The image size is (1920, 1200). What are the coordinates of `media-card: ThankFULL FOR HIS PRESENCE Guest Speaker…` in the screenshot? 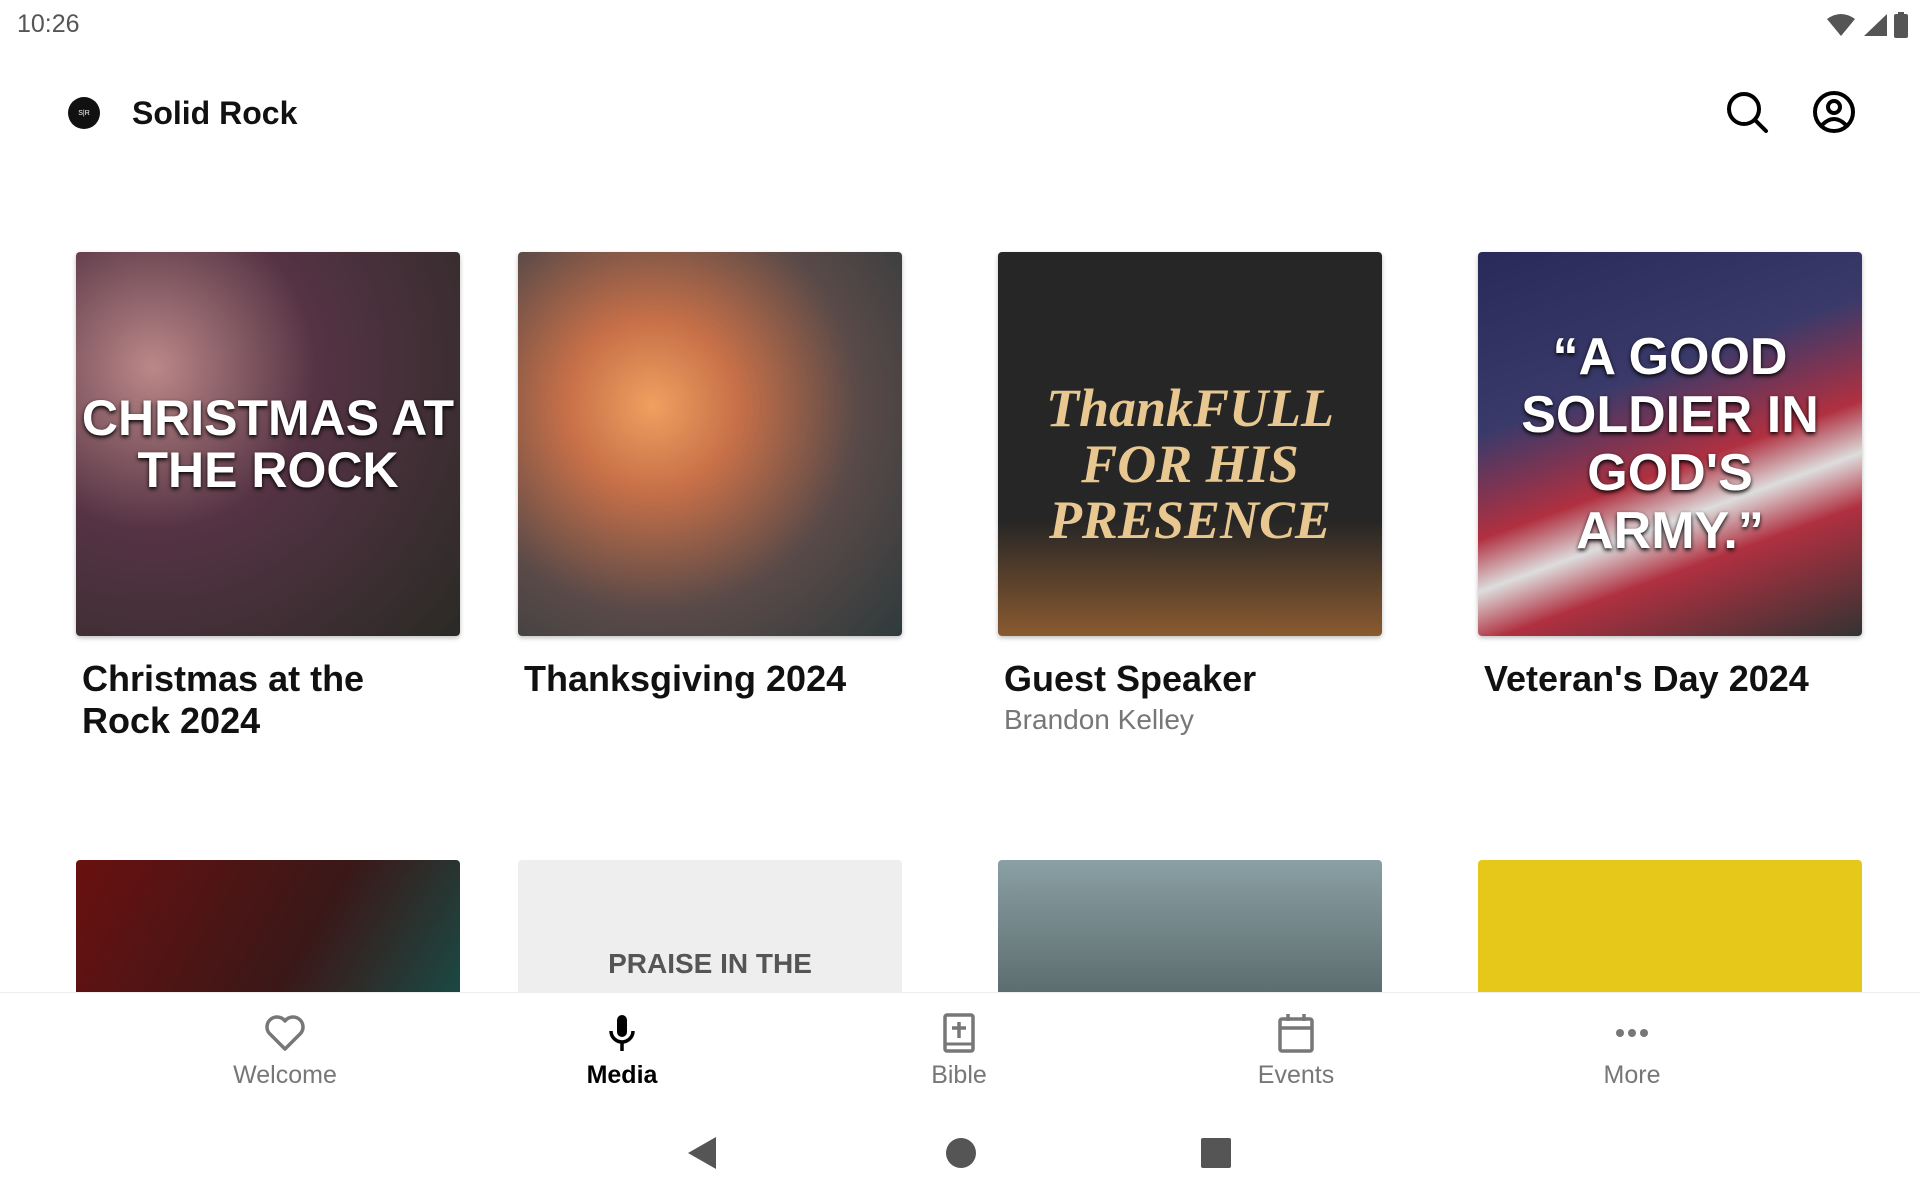 It's located at (1190, 494).